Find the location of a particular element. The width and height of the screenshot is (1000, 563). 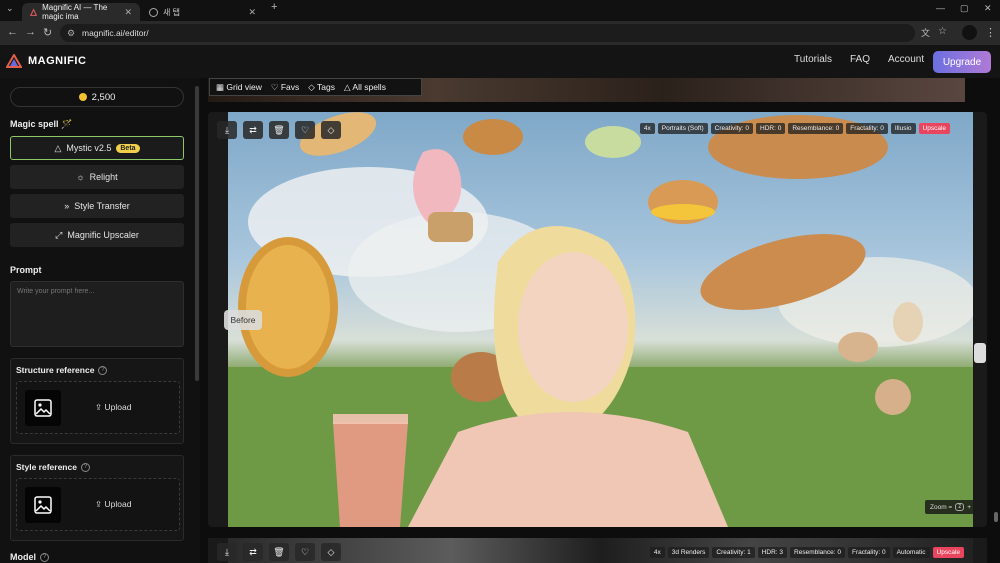

app-header: MAGNIFIC Tutorials FAQ Account Upgrade is located at coordinates (500, 61).